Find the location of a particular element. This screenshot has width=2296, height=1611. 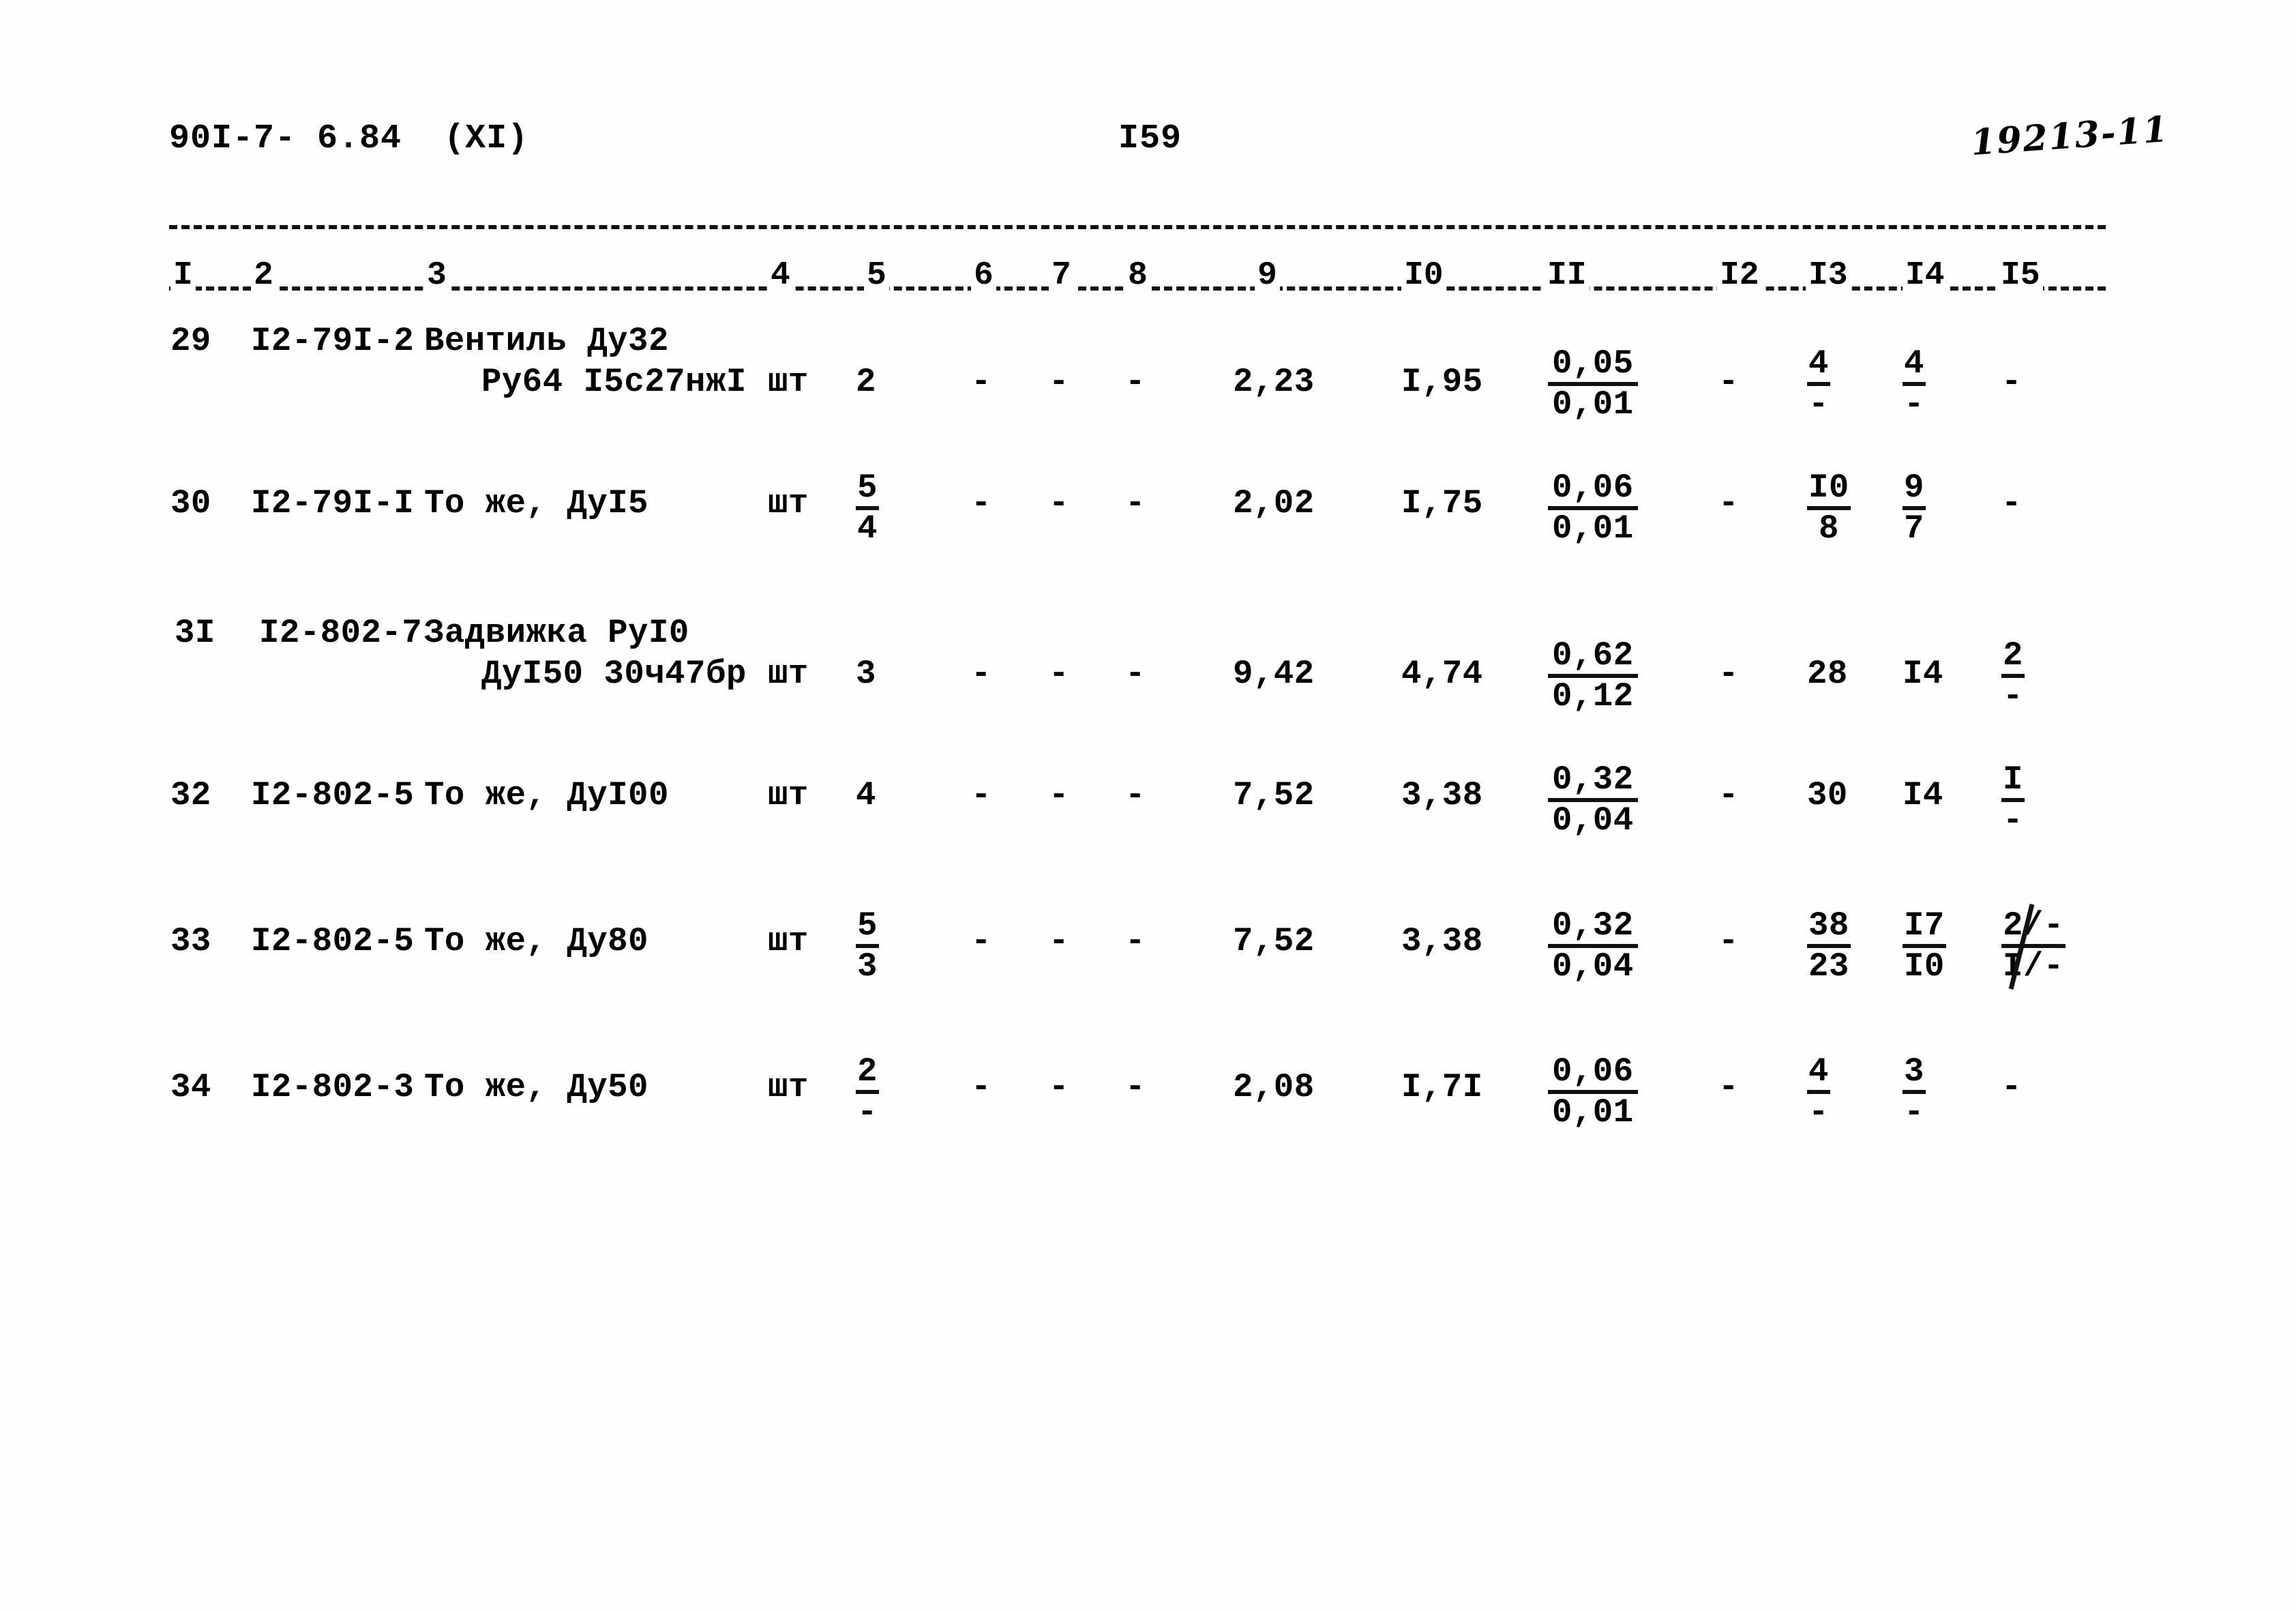

col13-numerator: 38 is located at coordinates (1829, 927).